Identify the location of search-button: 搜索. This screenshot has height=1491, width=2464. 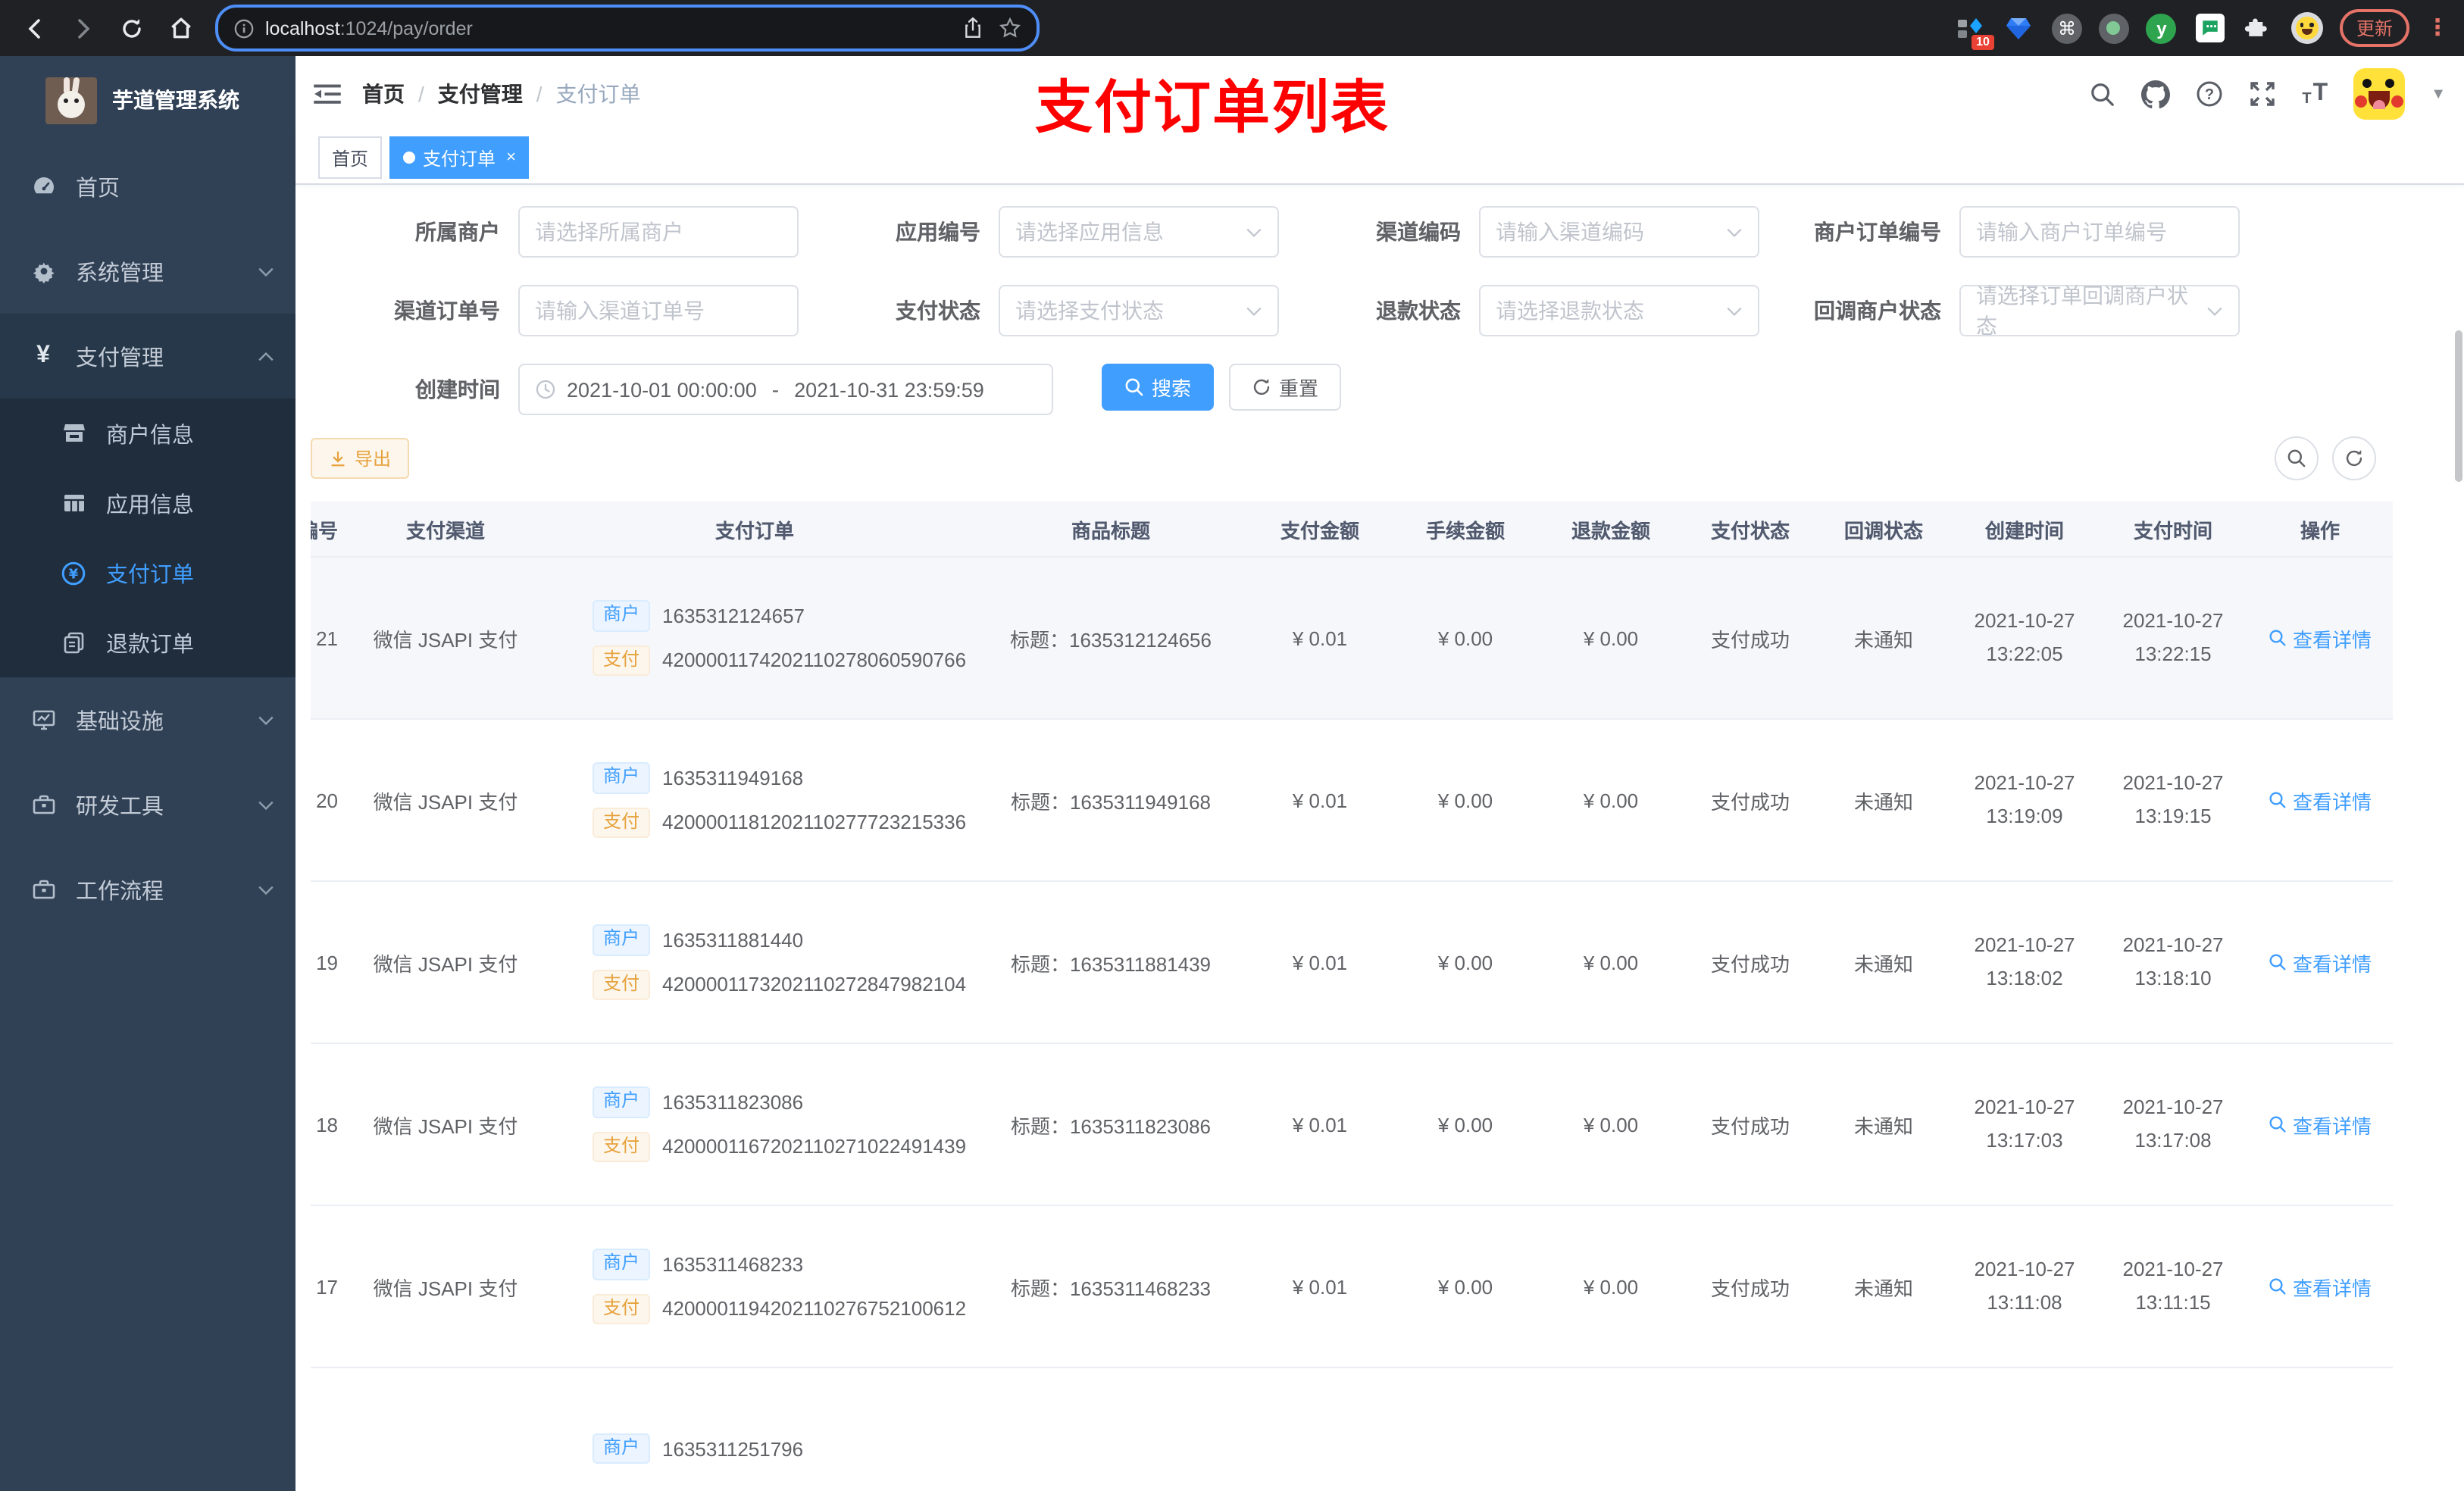
(1158, 387).